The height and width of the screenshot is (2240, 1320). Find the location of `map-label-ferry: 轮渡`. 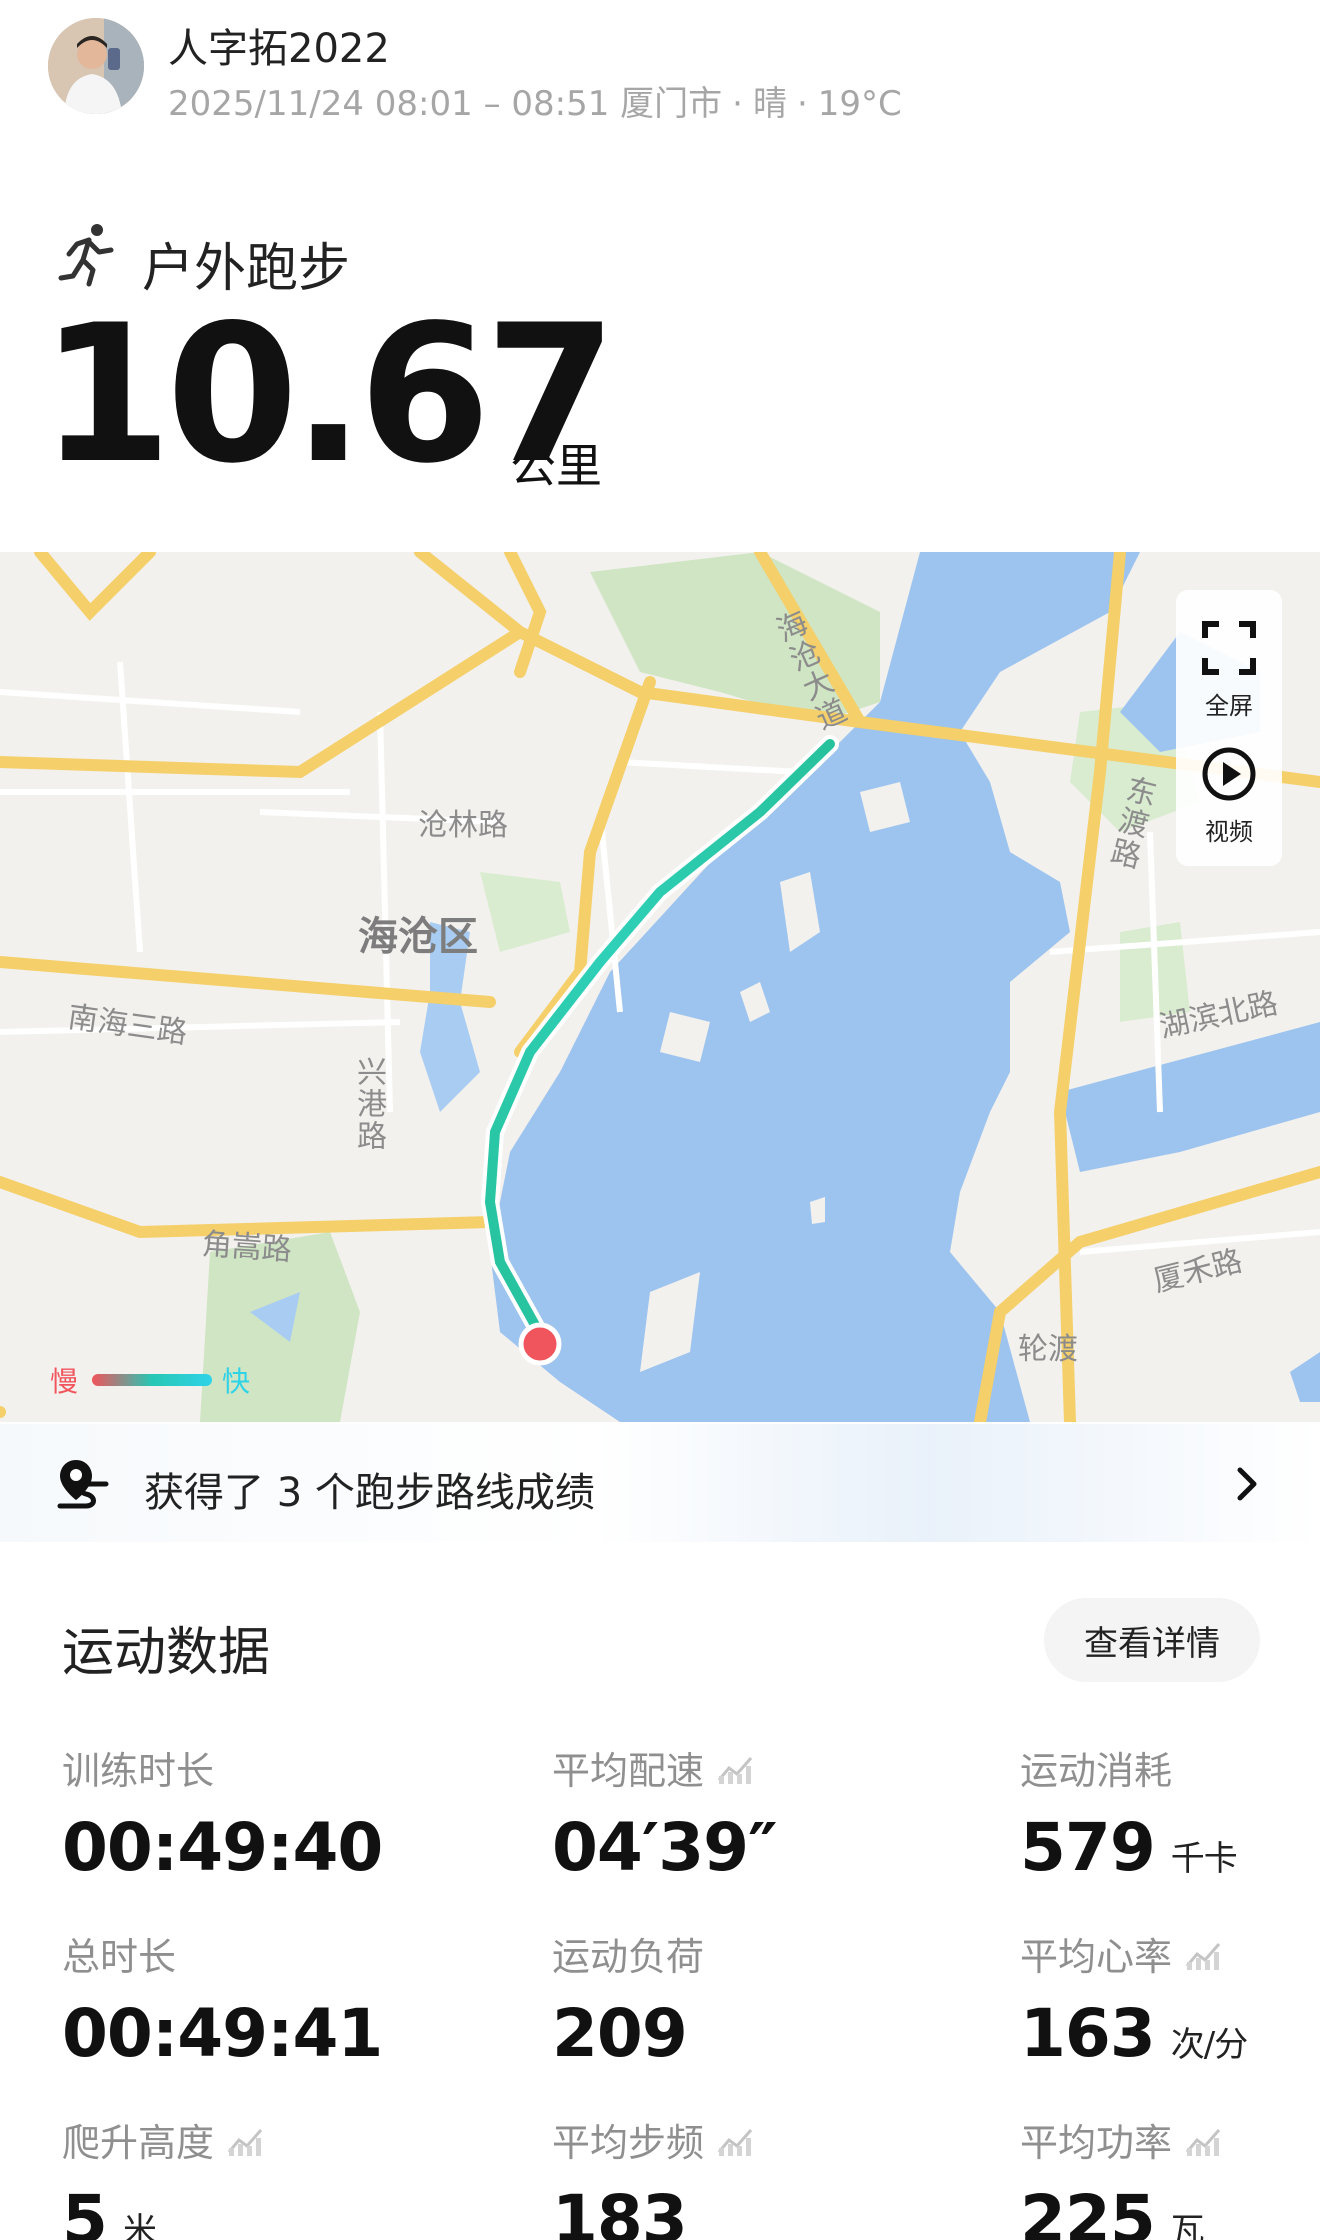

map-label-ferry: 轮渡 is located at coordinates (1048, 1349).